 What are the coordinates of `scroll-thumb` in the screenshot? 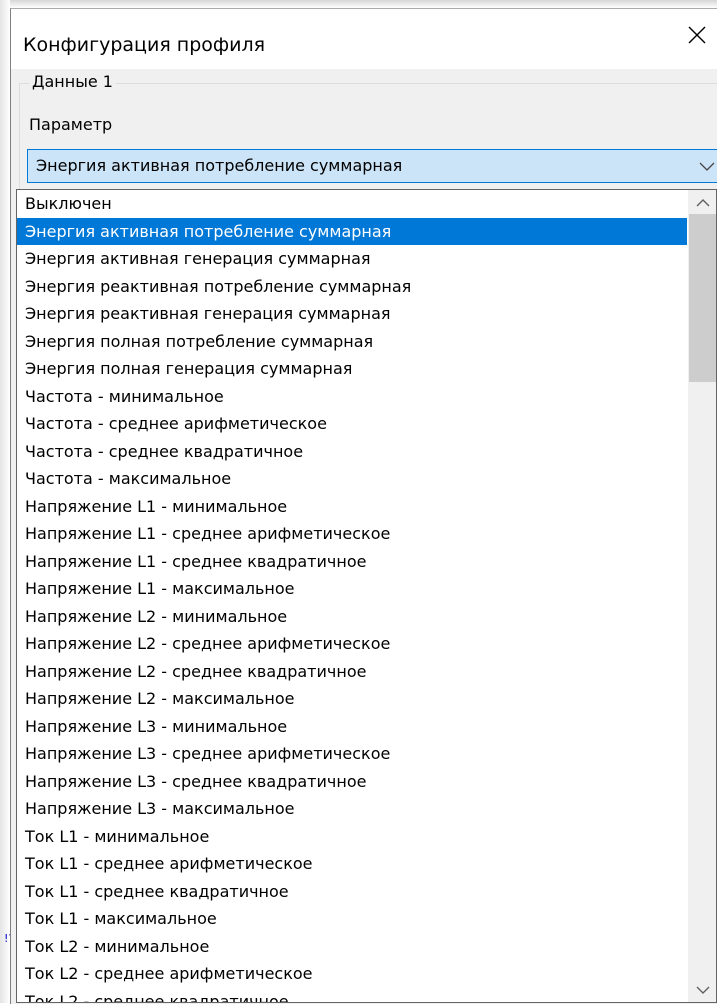 It's located at (702, 298).